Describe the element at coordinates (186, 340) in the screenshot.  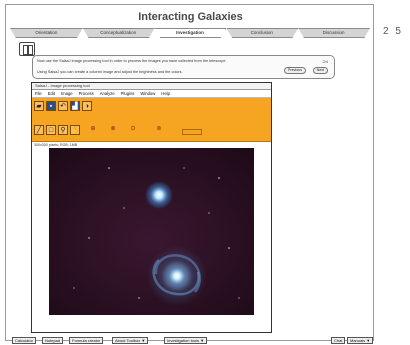
I see `investigation-tools-dropdown: Investigation tools ▼` at that location.